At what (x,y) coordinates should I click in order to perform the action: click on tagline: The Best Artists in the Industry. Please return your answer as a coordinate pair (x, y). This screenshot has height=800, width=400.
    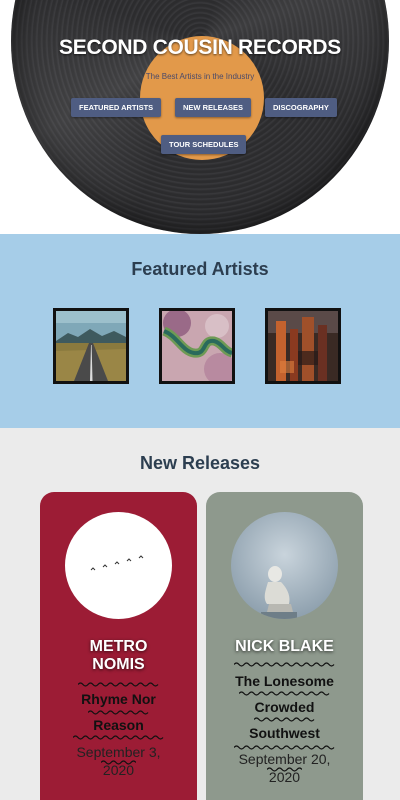
    Looking at the image, I should click on (200, 76).